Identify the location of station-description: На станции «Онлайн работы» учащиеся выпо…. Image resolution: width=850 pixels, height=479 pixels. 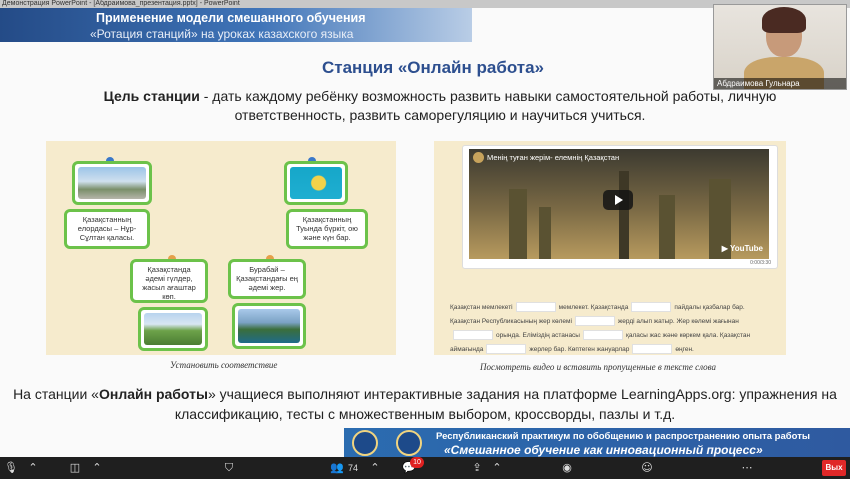
(425, 404).